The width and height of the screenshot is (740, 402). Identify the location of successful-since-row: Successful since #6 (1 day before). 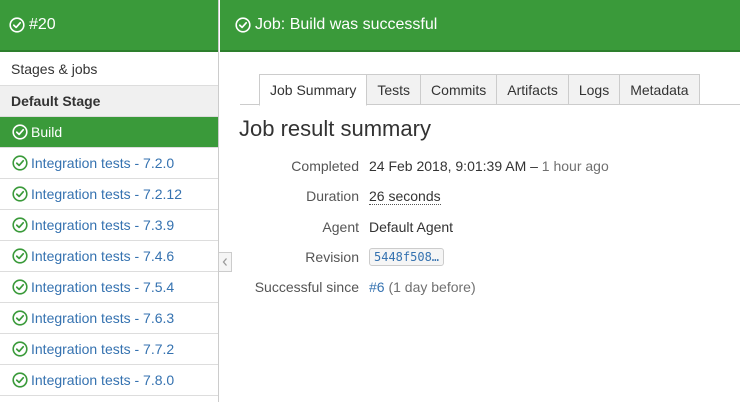
(358, 287).